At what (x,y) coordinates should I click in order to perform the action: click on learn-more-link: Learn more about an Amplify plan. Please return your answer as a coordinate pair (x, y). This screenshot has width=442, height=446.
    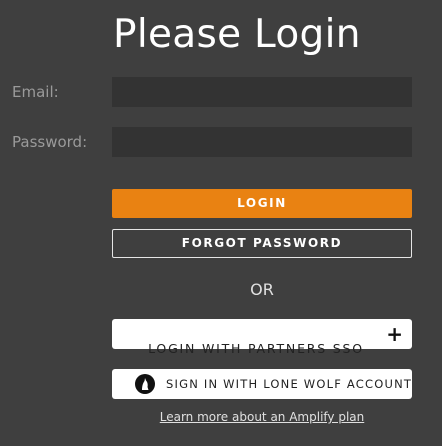
    Looking at the image, I should click on (262, 417).